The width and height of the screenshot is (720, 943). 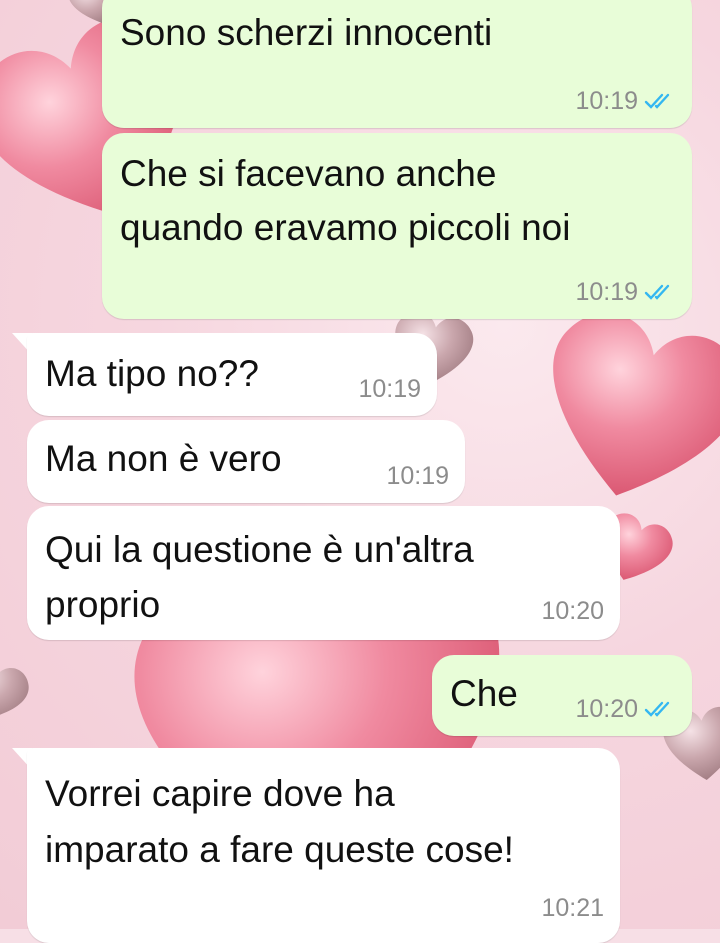 What do you see at coordinates (562, 695) in the screenshot?
I see `message-bubble-outgoing: Che 10:20` at bounding box center [562, 695].